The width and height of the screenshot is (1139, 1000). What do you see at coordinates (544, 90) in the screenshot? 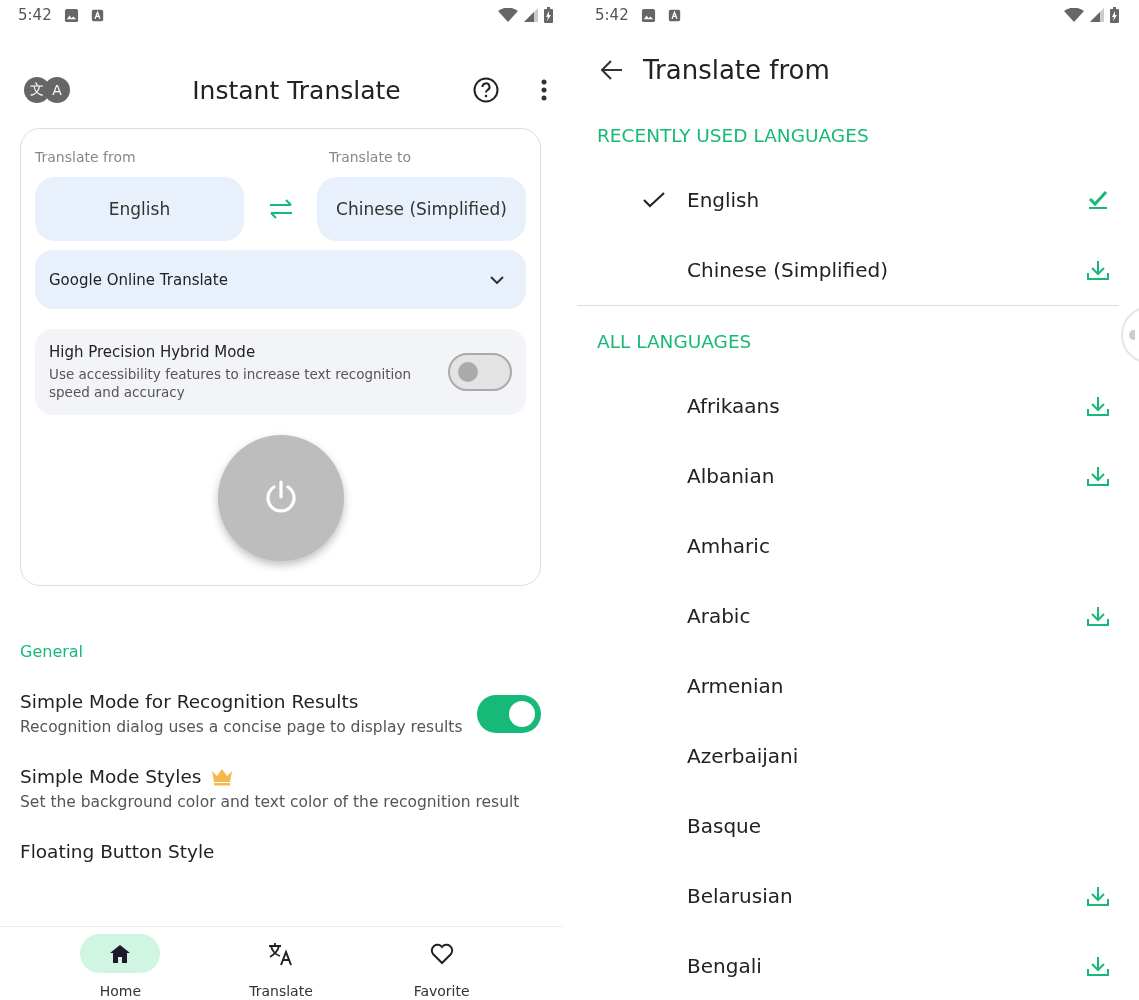
I see `more-icon` at bounding box center [544, 90].